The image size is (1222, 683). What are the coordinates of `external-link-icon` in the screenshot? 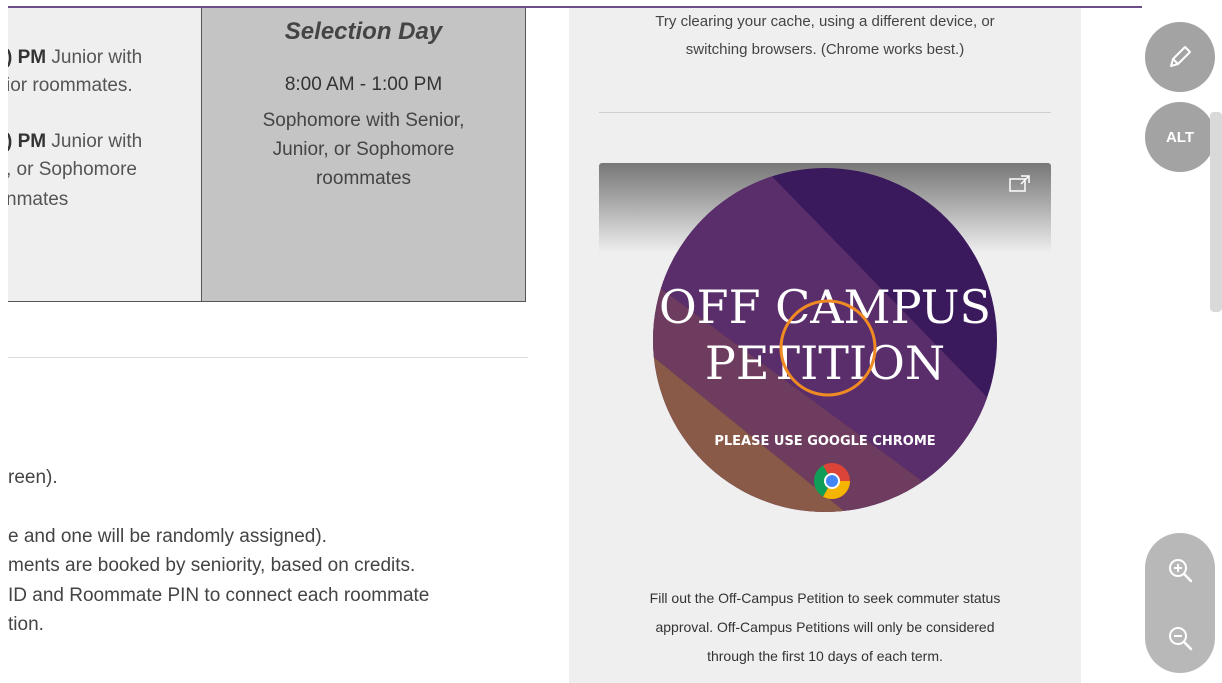 It's located at (1020, 184).